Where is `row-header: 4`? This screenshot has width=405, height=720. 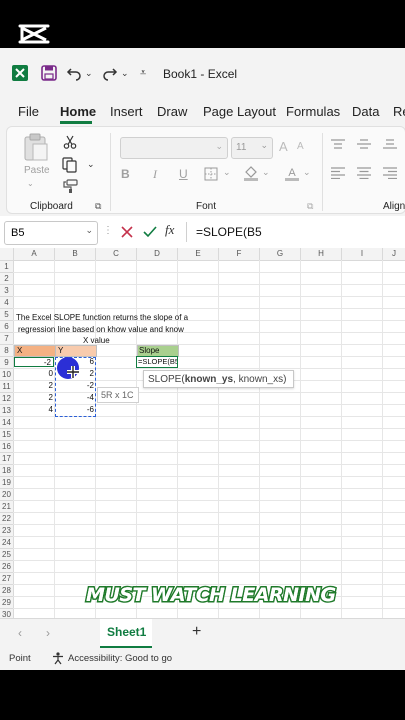 row-header: 4 is located at coordinates (7, 303).